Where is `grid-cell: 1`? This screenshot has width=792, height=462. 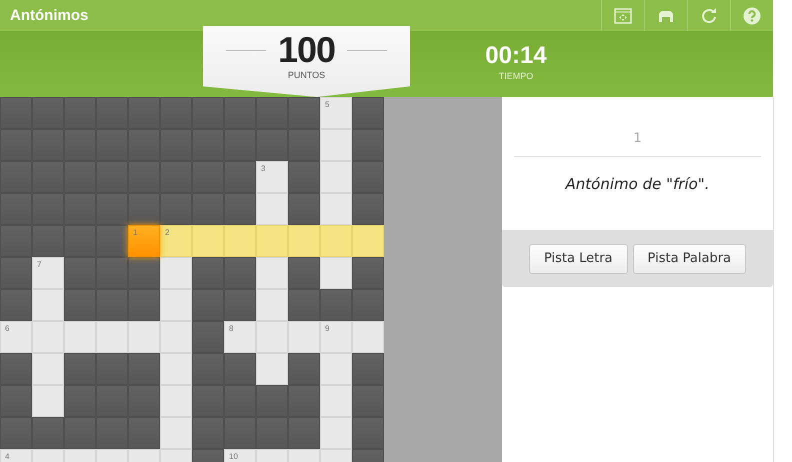 grid-cell: 1 is located at coordinates (144, 241).